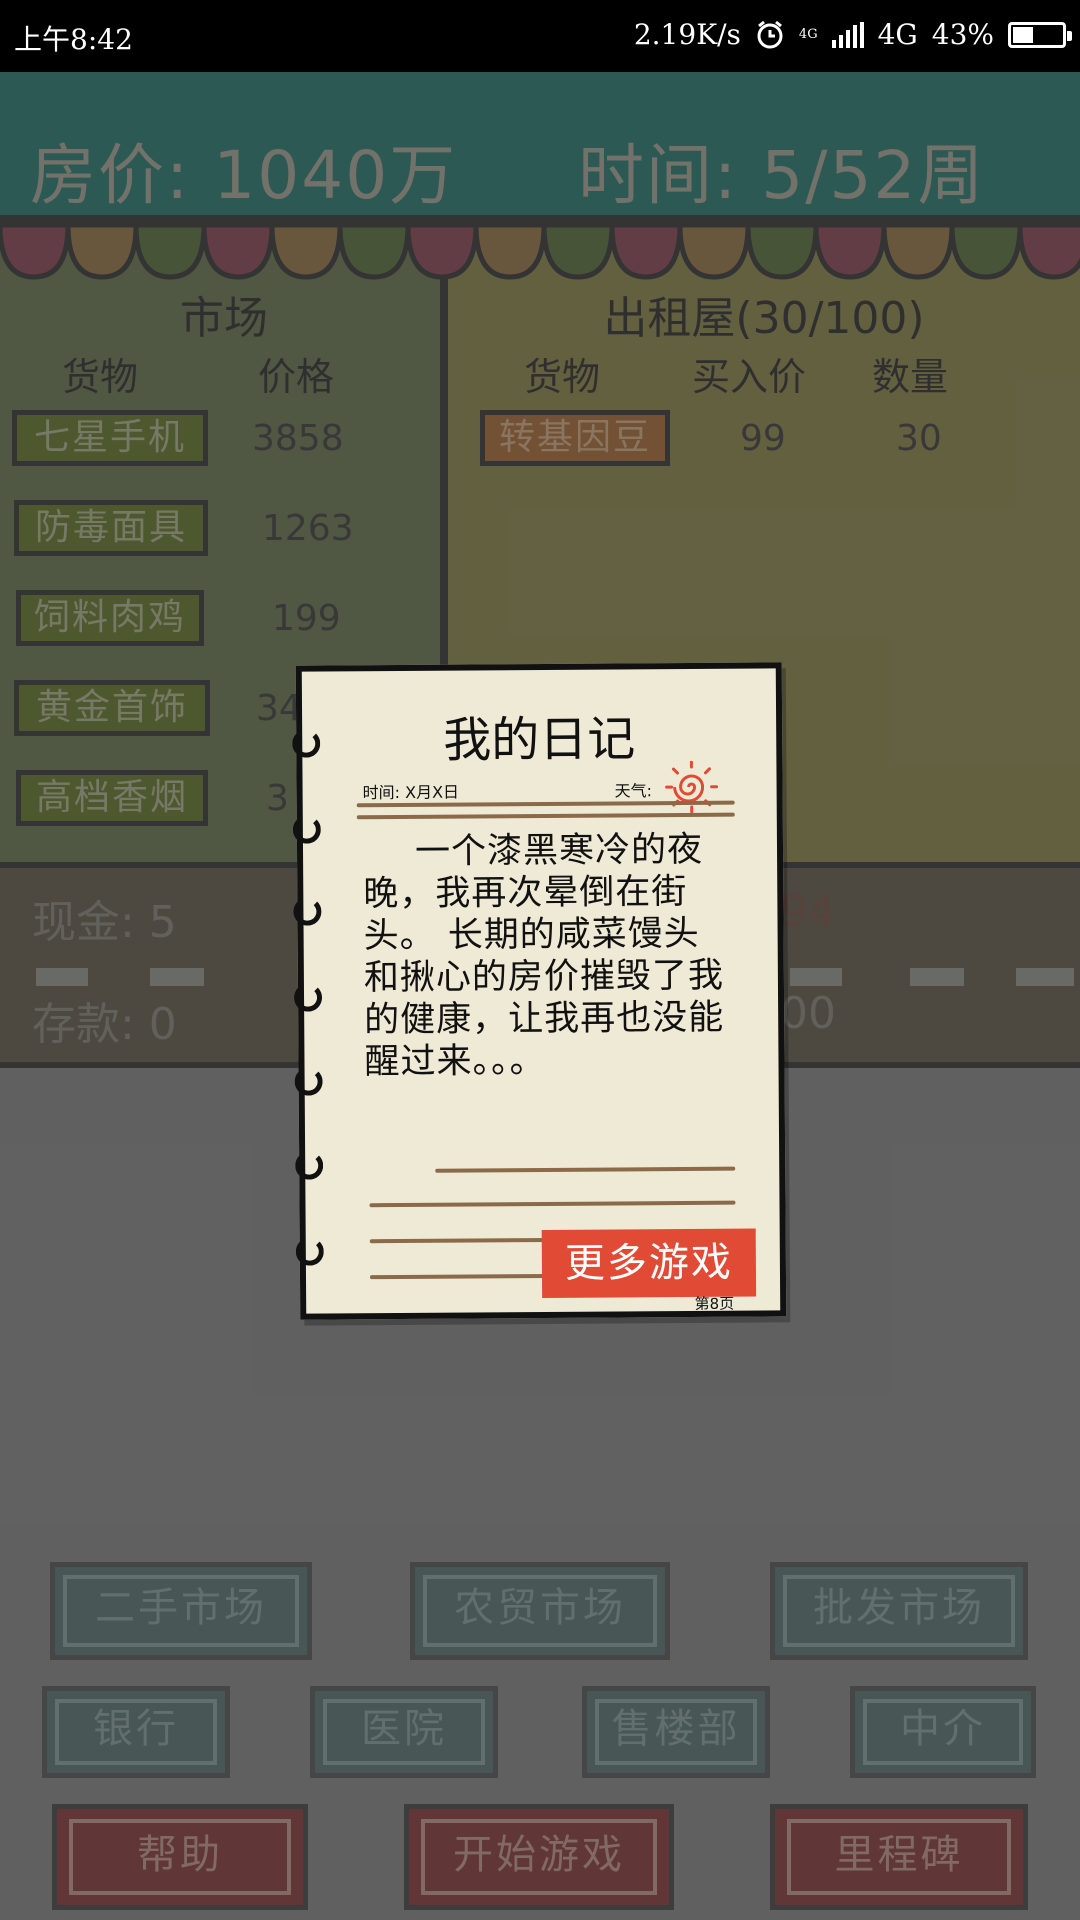 The height and width of the screenshot is (1920, 1080). What do you see at coordinates (540, 36) in the screenshot?
I see `status-bar: 上午8:42 2.19K/s 4G 4G 43%` at bounding box center [540, 36].